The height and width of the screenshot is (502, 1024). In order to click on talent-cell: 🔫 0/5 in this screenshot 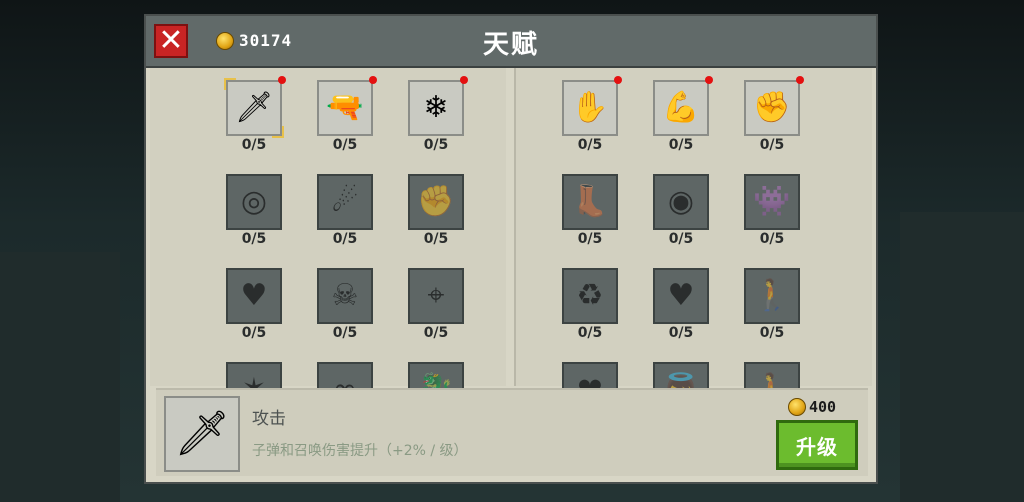, I will do `click(347, 114)`.